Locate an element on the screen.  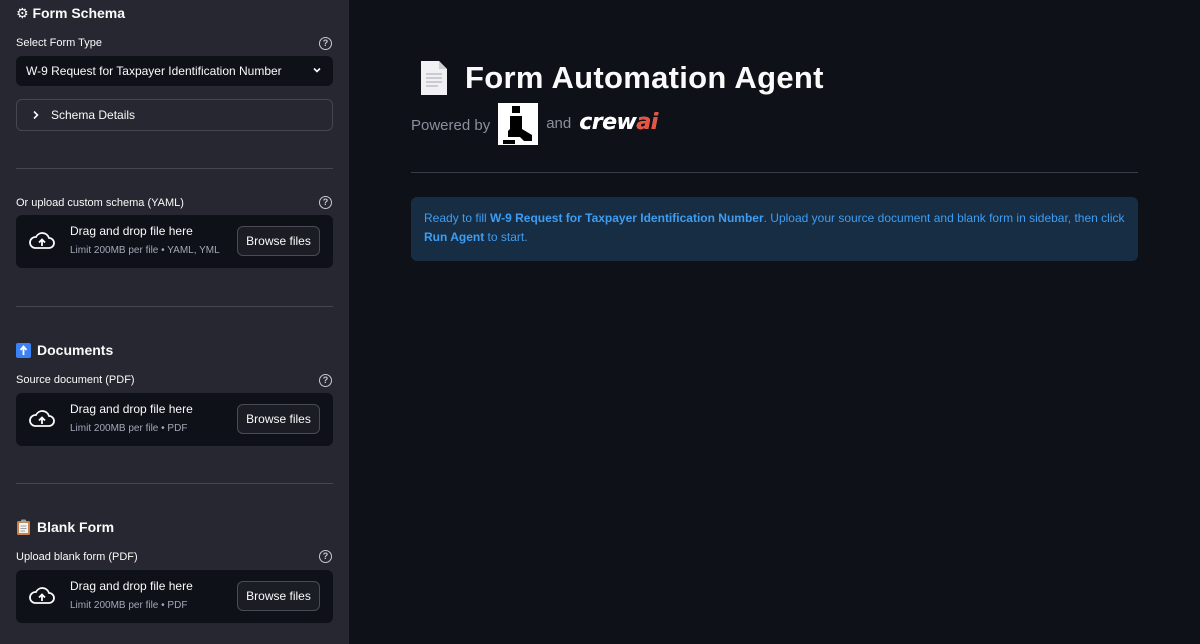
blank-form-header: Blank Form is located at coordinates (65, 527).